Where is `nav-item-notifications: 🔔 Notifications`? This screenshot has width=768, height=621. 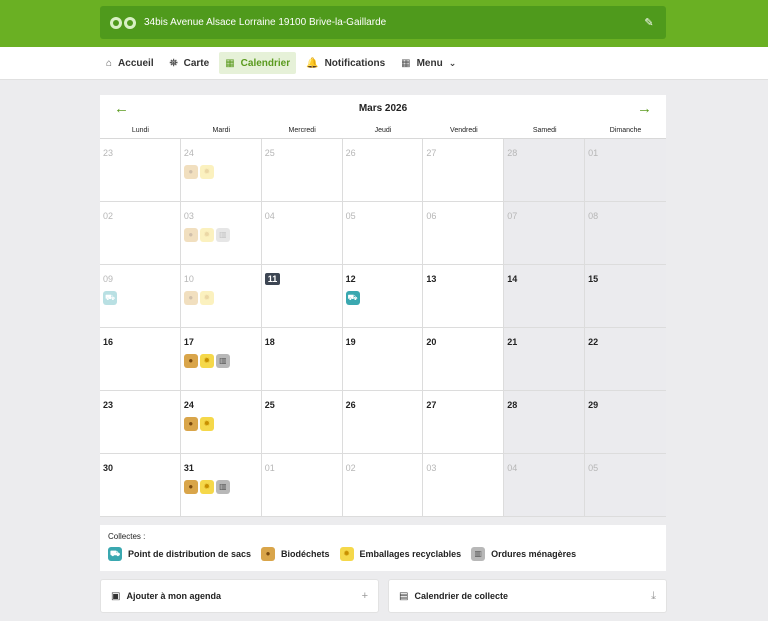
nav-item-notifications: 🔔 Notifications is located at coordinates (345, 63).